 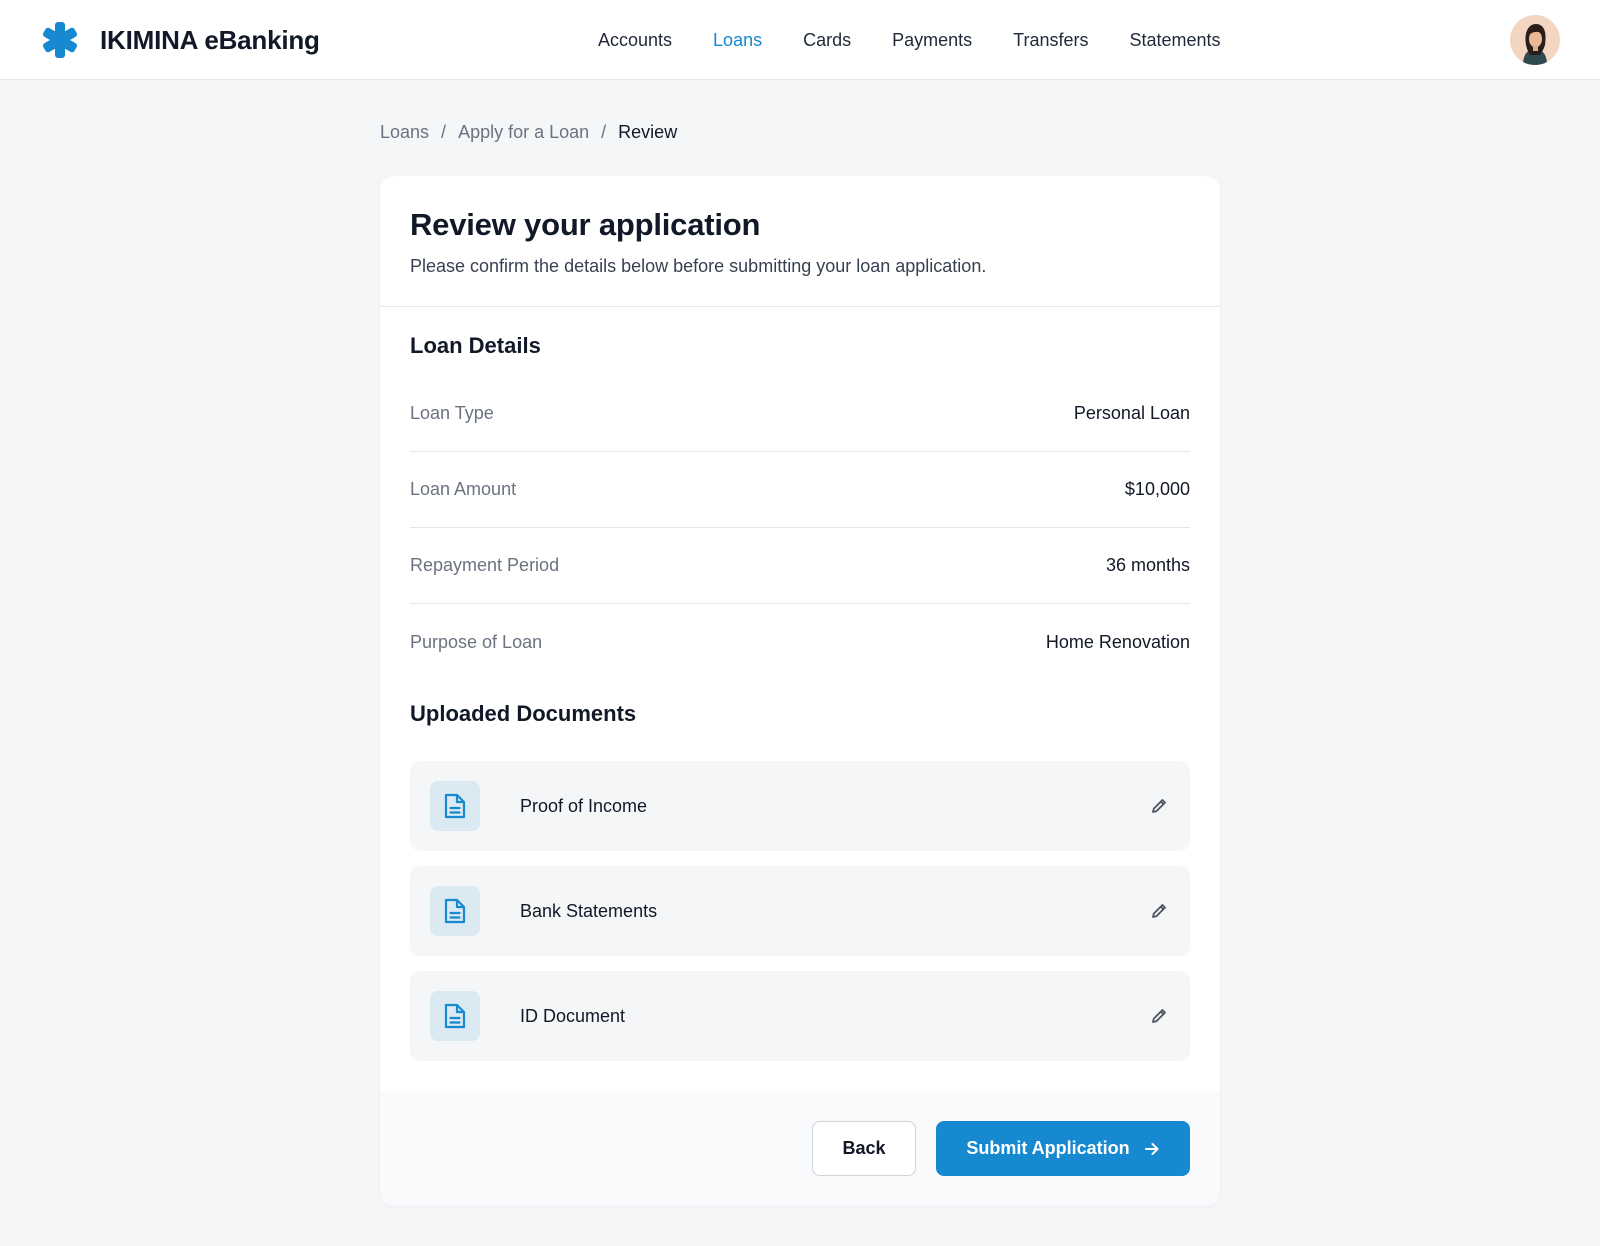 What do you see at coordinates (1152, 1149) in the screenshot?
I see `arrow-right-icon` at bounding box center [1152, 1149].